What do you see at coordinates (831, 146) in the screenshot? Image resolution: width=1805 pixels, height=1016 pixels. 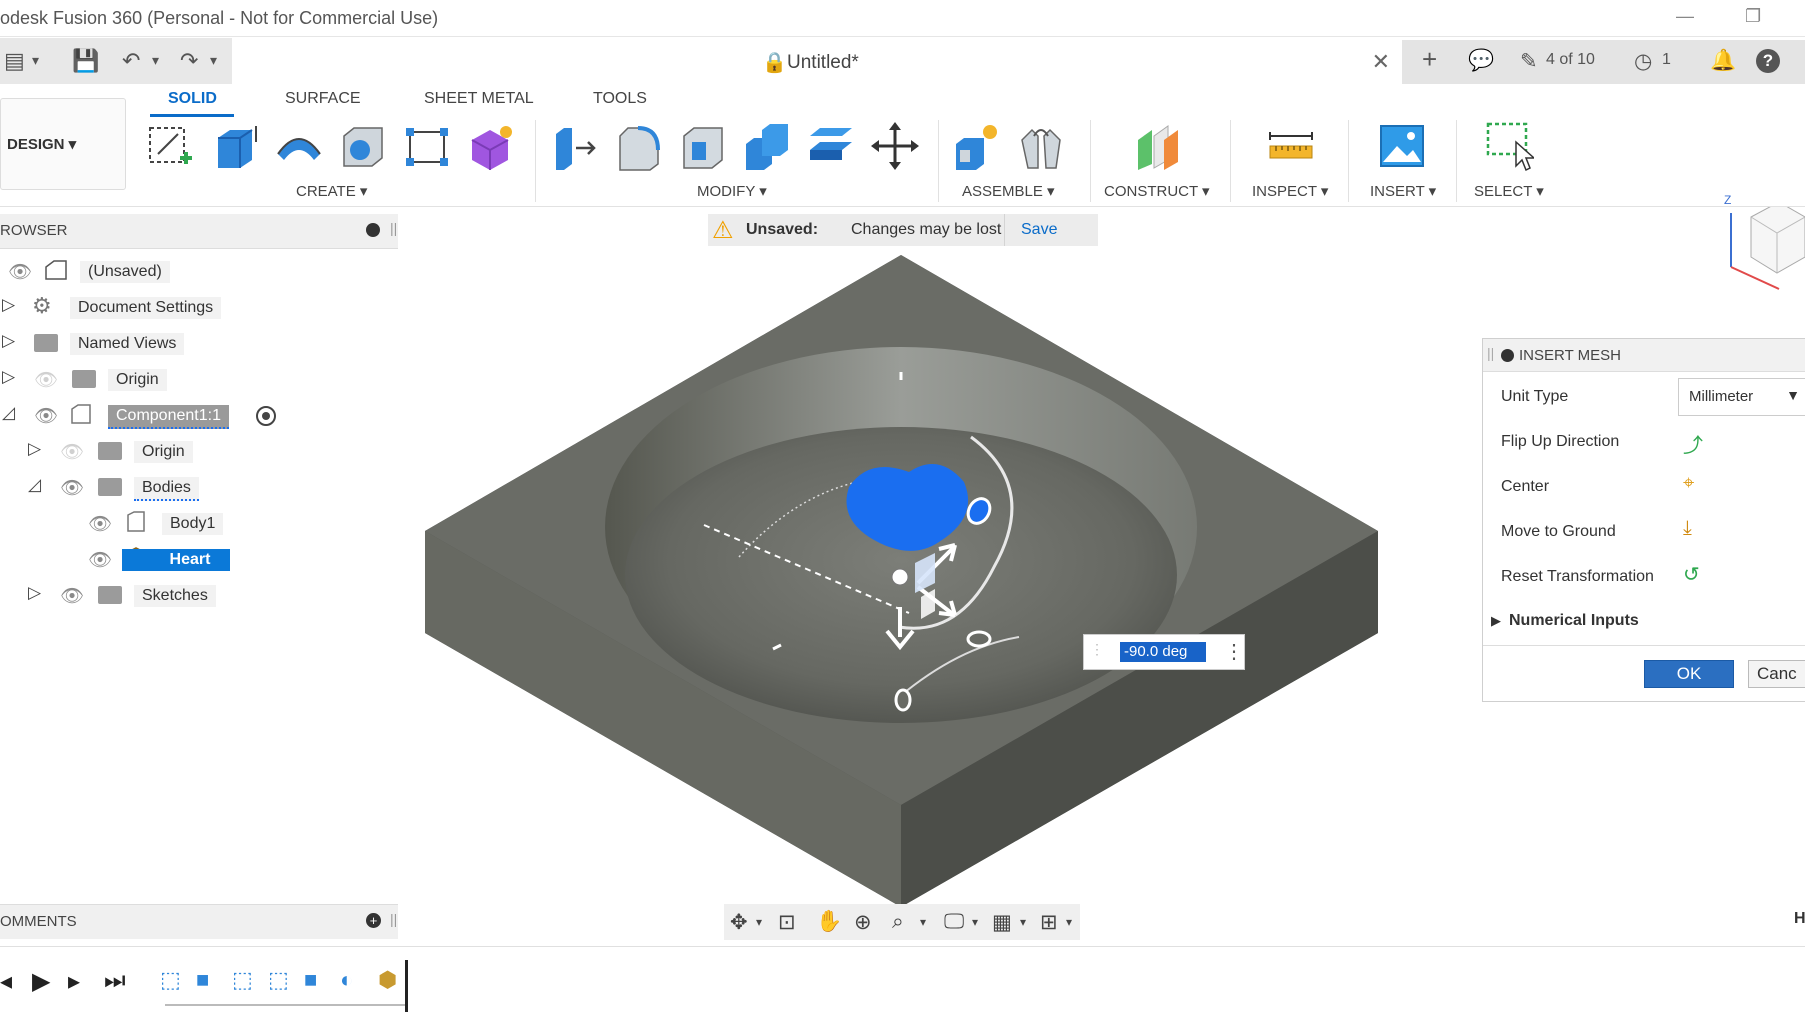 I see `offset-face-icon` at bounding box center [831, 146].